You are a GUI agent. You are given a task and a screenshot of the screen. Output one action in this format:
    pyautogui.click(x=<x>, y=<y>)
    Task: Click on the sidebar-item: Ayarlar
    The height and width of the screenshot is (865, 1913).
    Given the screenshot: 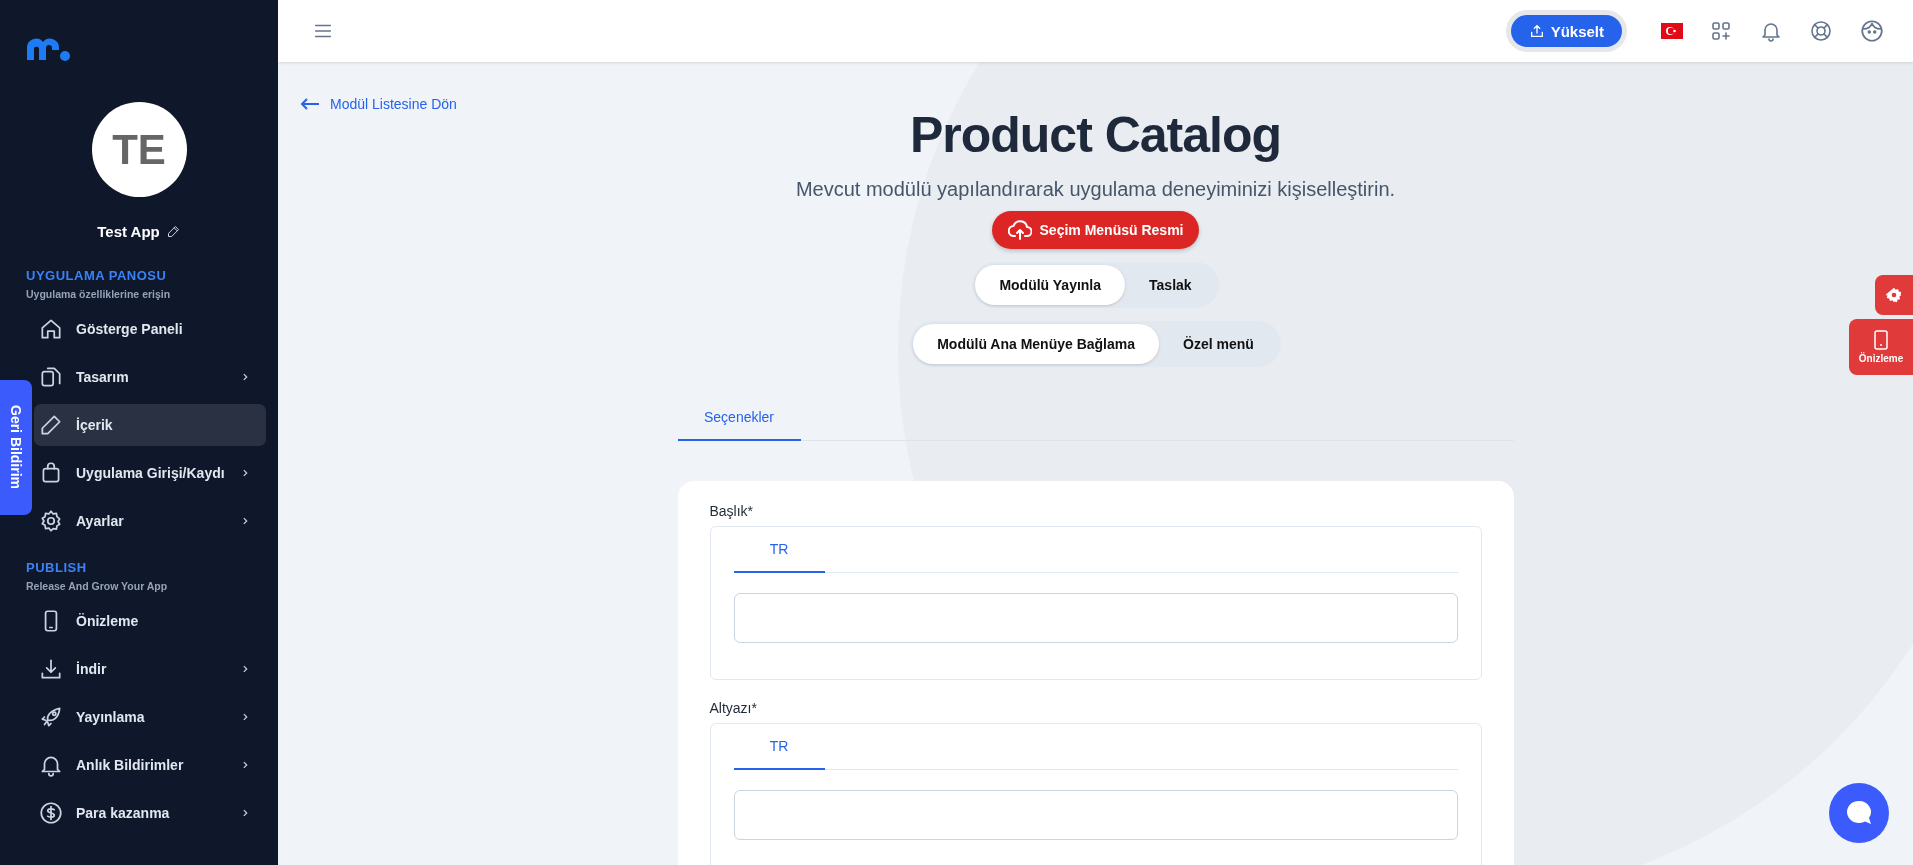 What is the action you would take?
    pyautogui.click(x=150, y=521)
    